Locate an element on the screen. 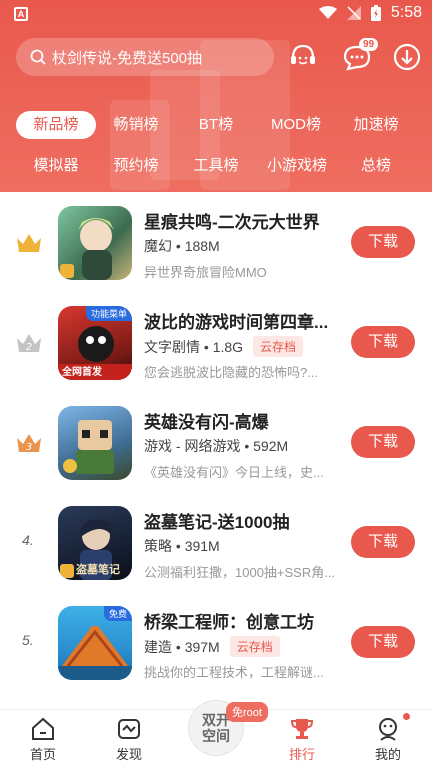 The height and width of the screenshot is (769, 432). app-size: 188M is located at coordinates (202, 246).